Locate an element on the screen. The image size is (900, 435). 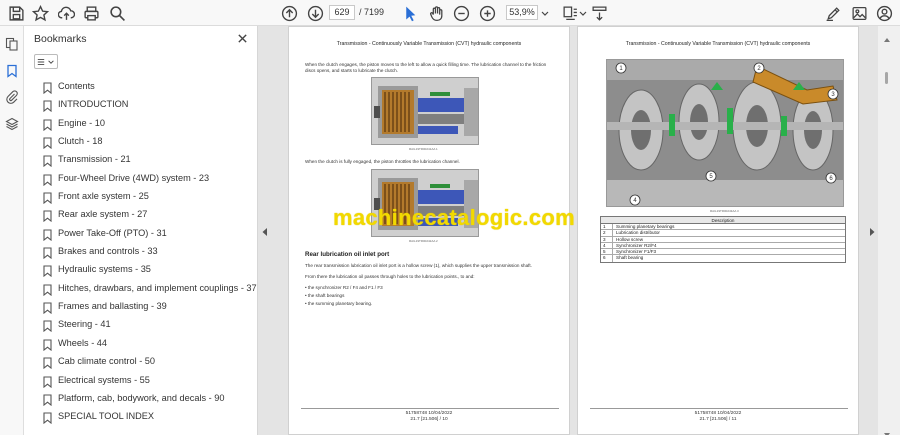
scroll-down-arrow-icon is located at coordinates (887, 430).